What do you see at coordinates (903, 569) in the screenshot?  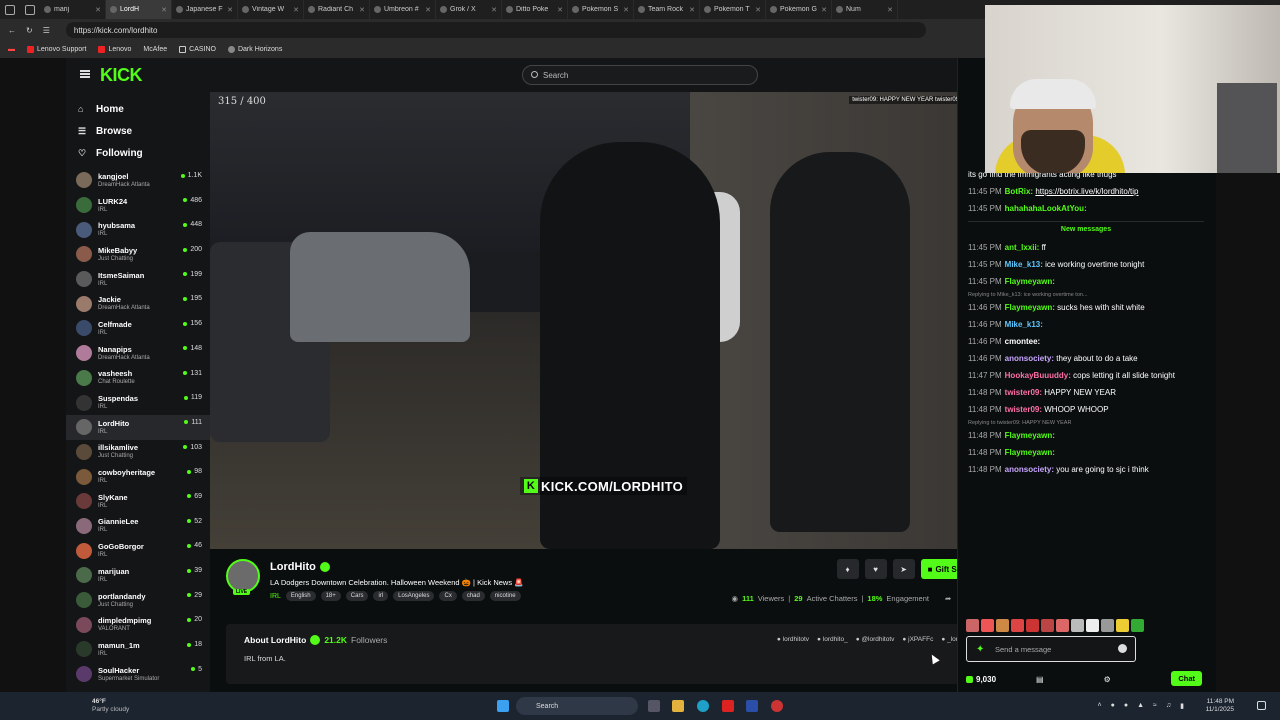 I see `share-arrow-icon: ➤` at bounding box center [903, 569].